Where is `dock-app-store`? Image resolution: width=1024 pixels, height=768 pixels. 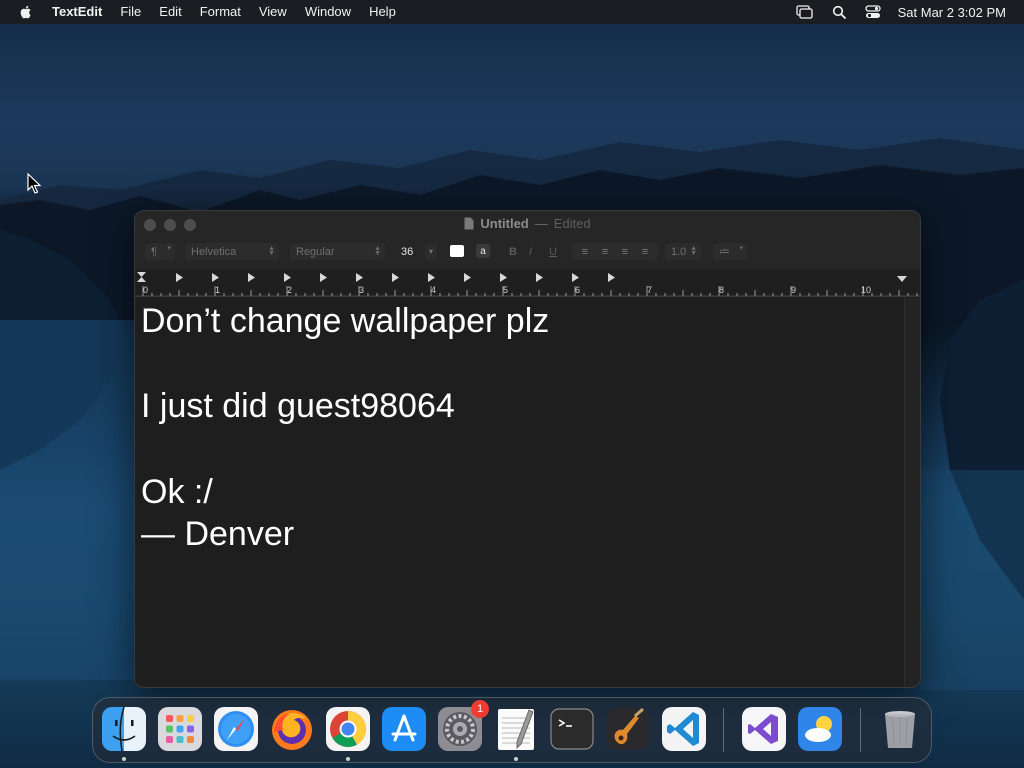 dock-app-store is located at coordinates (404, 729).